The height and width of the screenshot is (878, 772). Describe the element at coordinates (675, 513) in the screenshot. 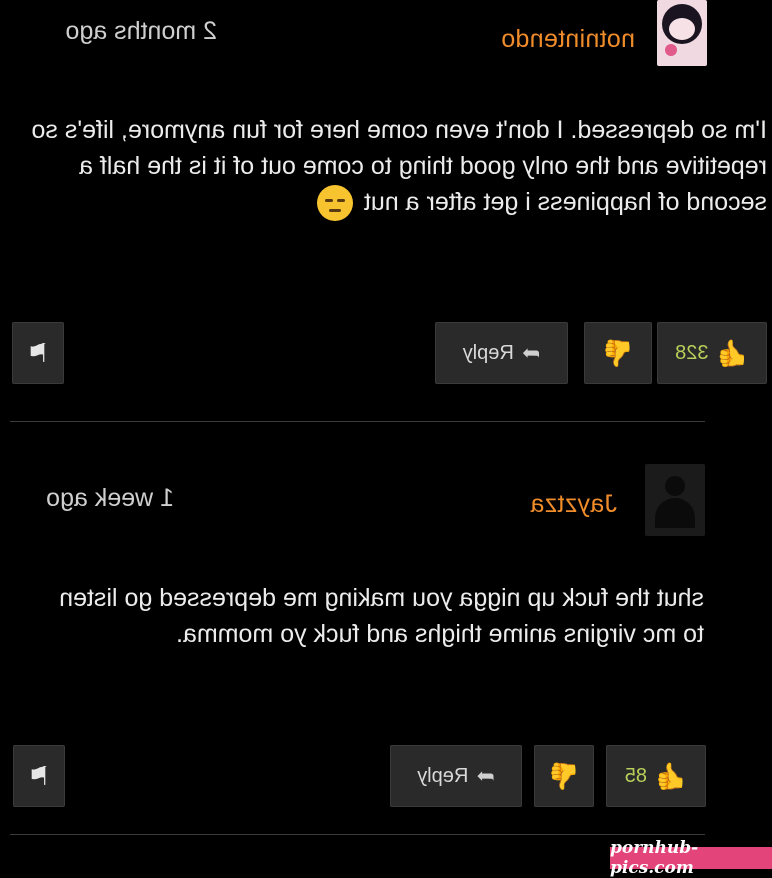

I see `default-avatar-body` at that location.